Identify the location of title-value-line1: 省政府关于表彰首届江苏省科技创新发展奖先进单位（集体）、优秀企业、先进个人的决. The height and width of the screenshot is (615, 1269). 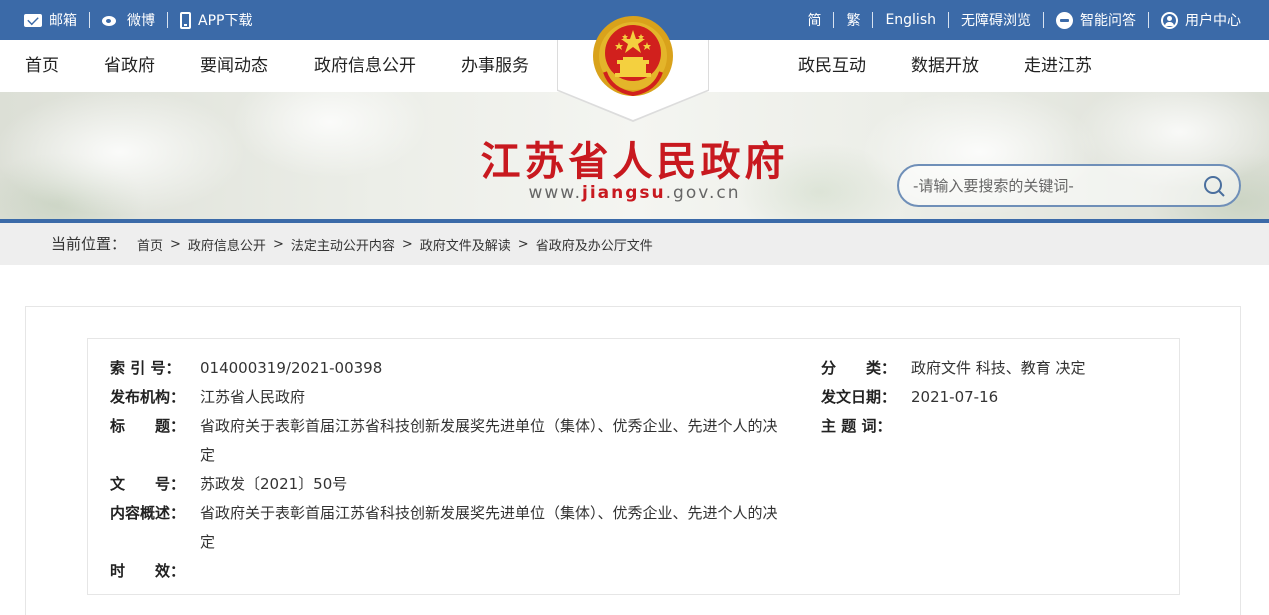
(489, 426).